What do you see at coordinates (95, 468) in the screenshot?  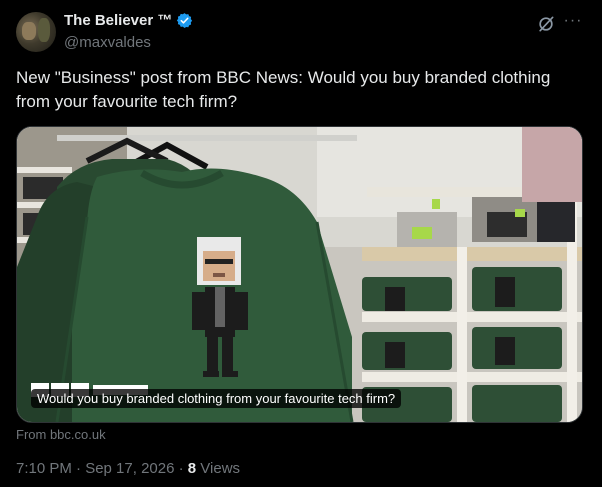 I see `timestamp: 7:10 PM · Sep 17, 2026` at bounding box center [95, 468].